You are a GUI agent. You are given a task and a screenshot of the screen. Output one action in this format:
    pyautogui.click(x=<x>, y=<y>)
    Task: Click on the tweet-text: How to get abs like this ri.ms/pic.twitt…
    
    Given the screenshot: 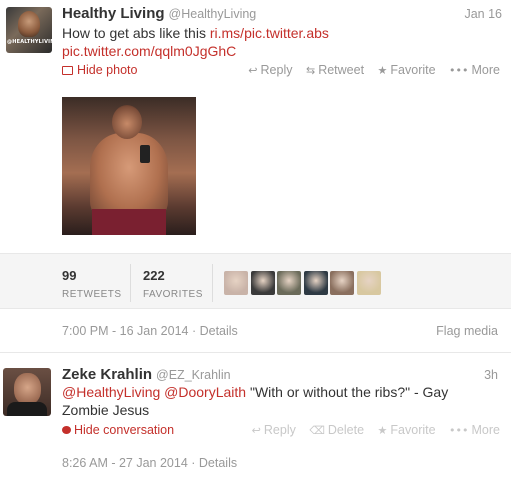 What is the action you would take?
    pyautogui.click(x=277, y=42)
    